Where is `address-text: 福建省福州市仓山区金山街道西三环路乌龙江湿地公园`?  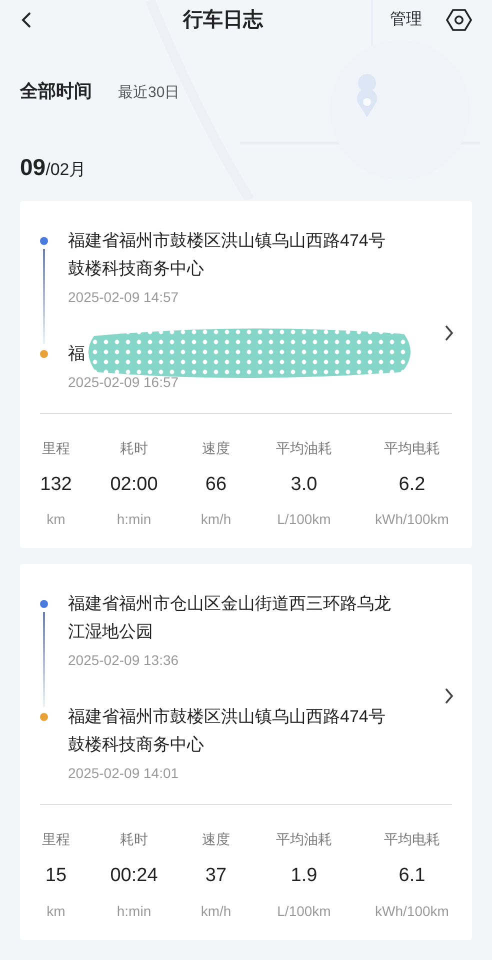 address-text: 福建省福州市仓山区金山街道西三环路乌龙江湿地公园 is located at coordinates (230, 618).